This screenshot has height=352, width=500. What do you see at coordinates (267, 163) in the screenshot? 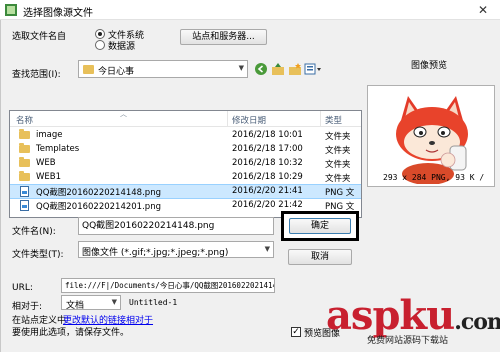
I see `file-date: 2016/2/18 10:32` at bounding box center [267, 163].